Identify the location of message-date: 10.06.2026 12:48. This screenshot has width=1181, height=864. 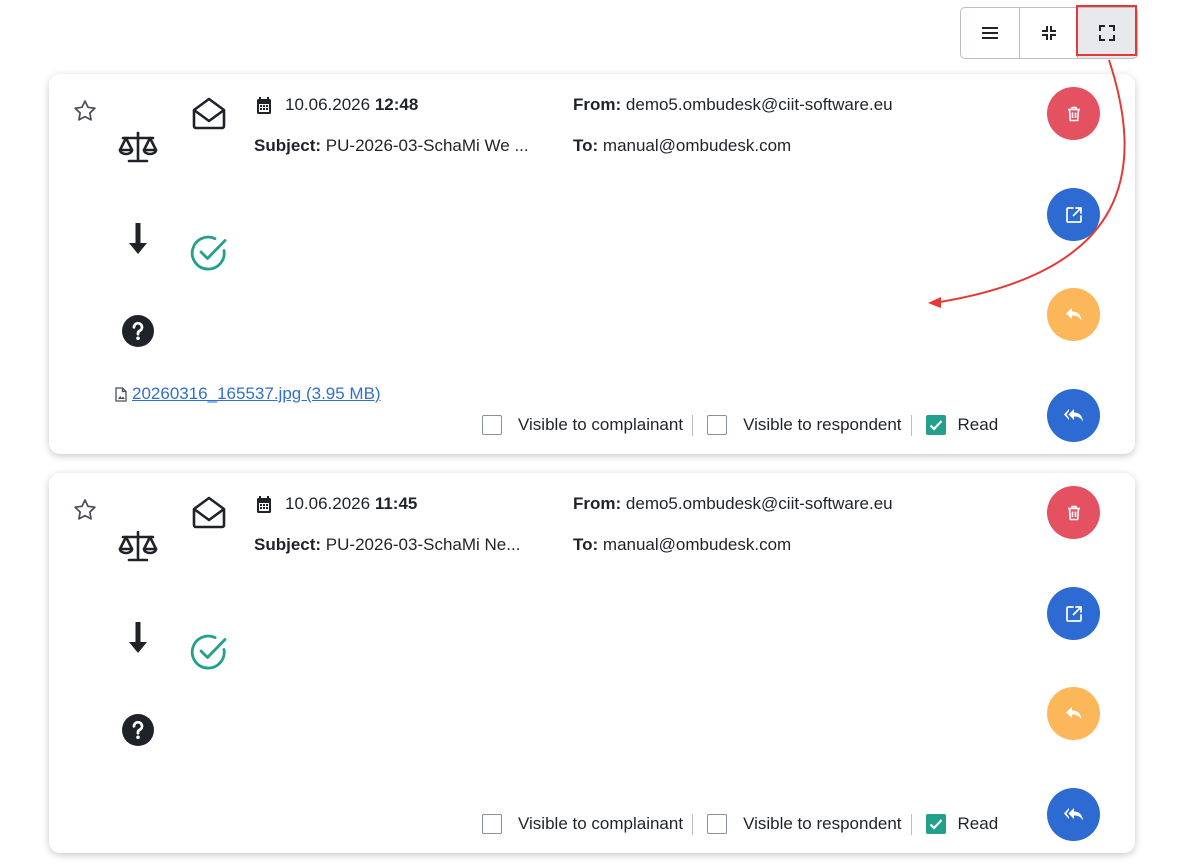
(351, 105).